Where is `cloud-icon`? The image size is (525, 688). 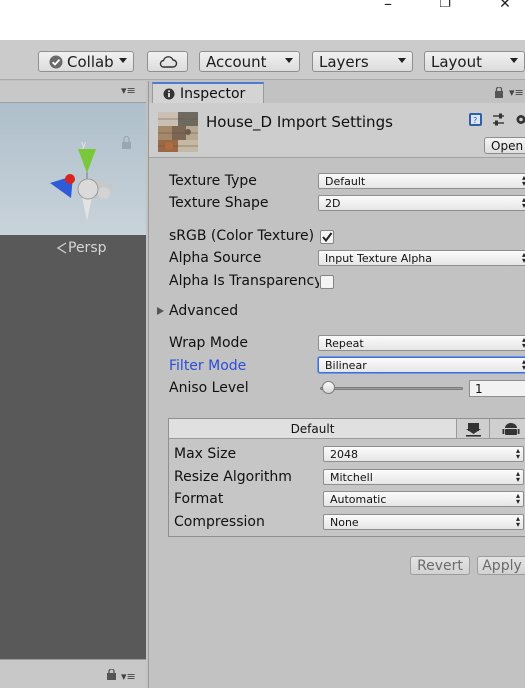 cloud-icon is located at coordinates (168, 61).